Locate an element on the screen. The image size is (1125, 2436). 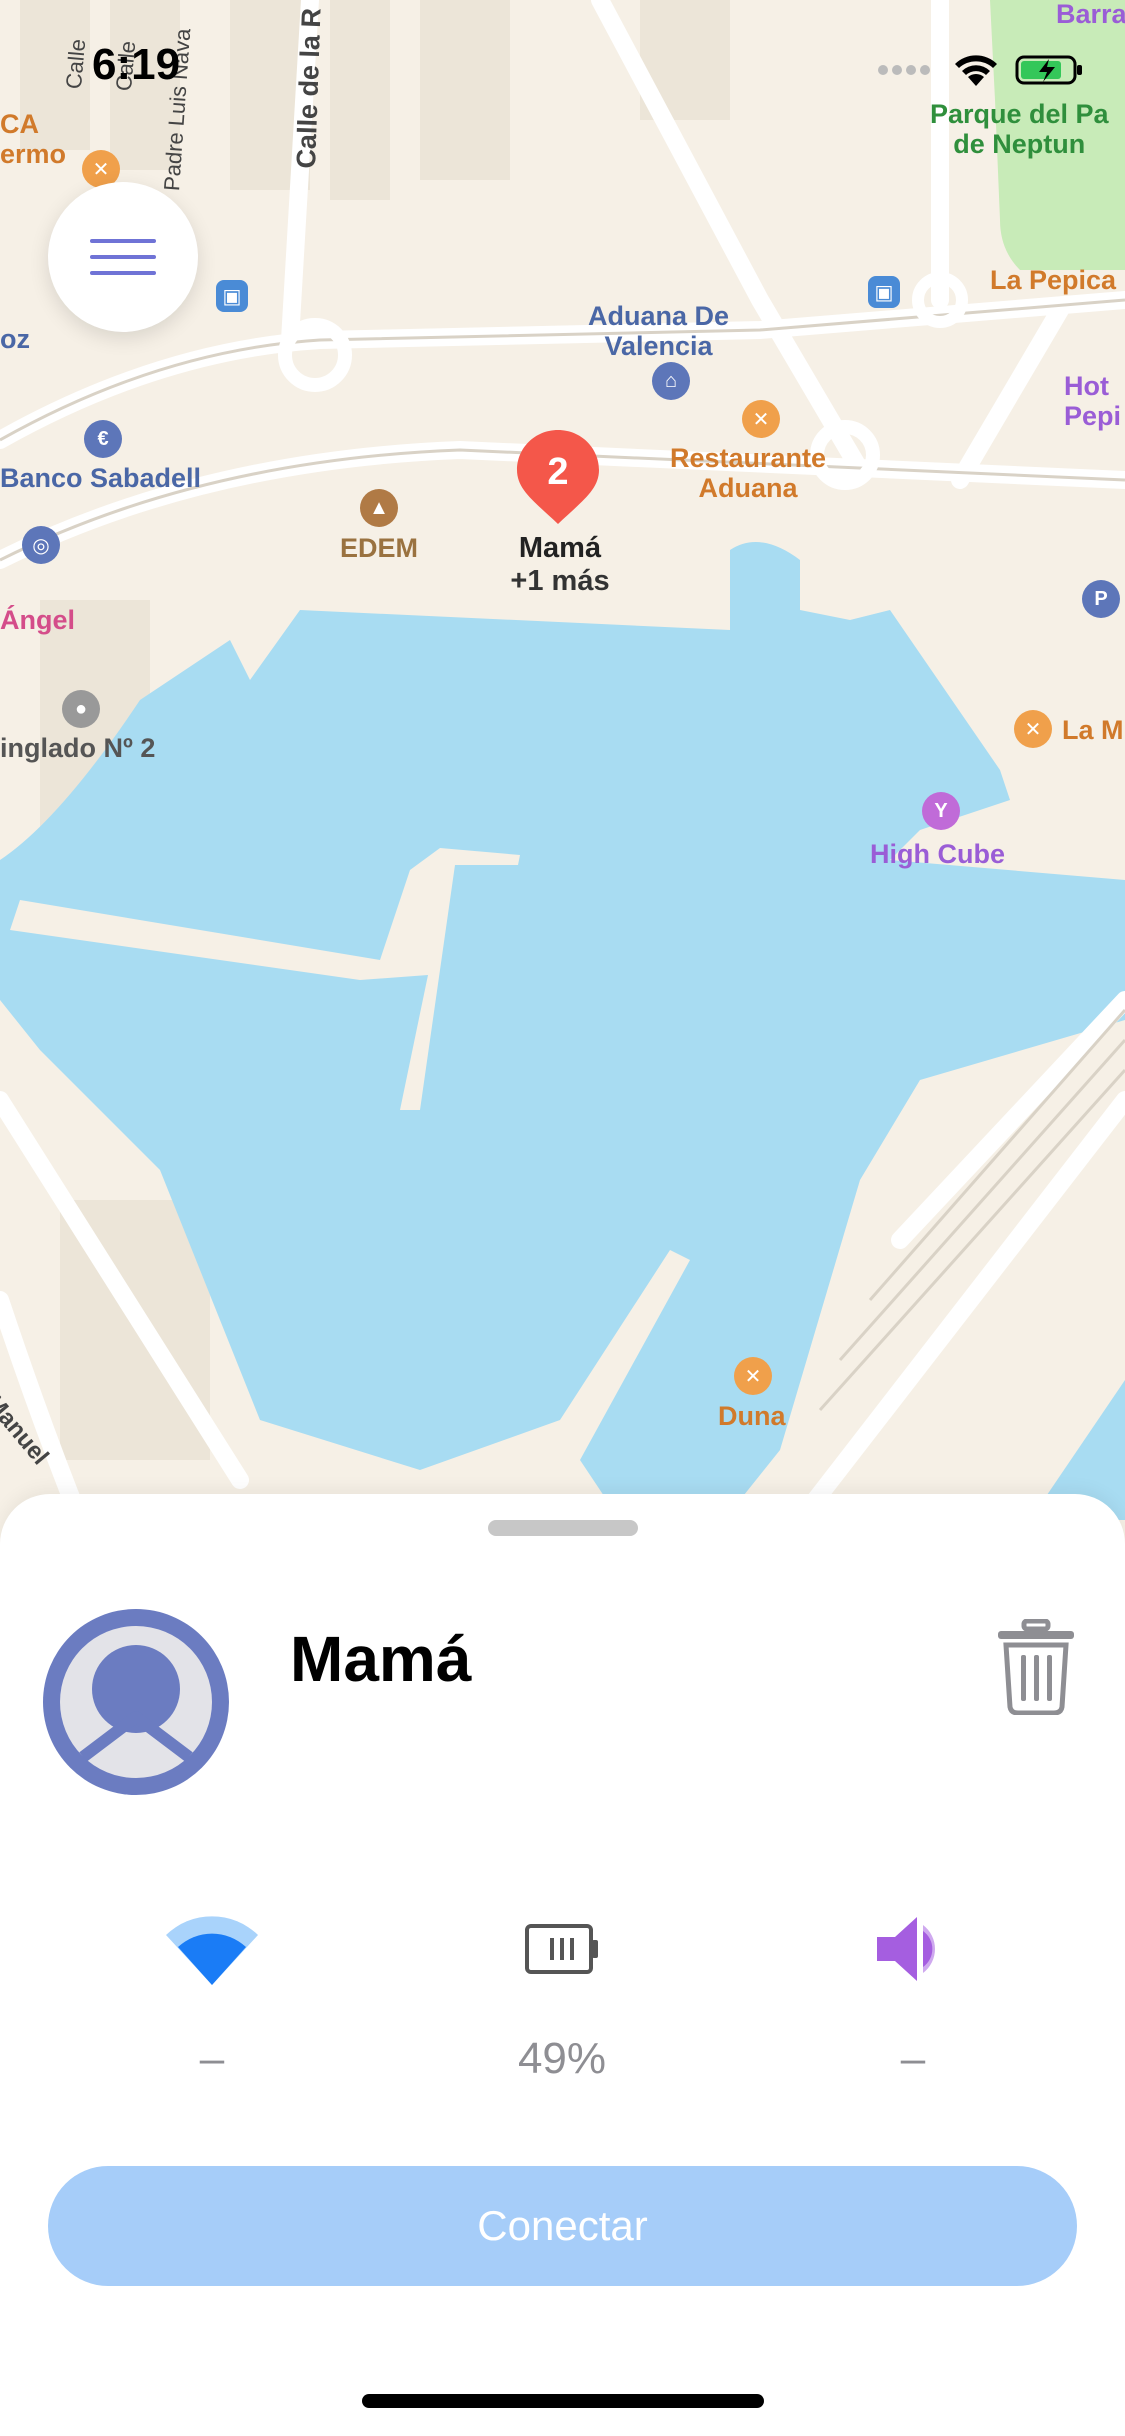
cluster-pin: 2 is located at coordinates (558, 478).